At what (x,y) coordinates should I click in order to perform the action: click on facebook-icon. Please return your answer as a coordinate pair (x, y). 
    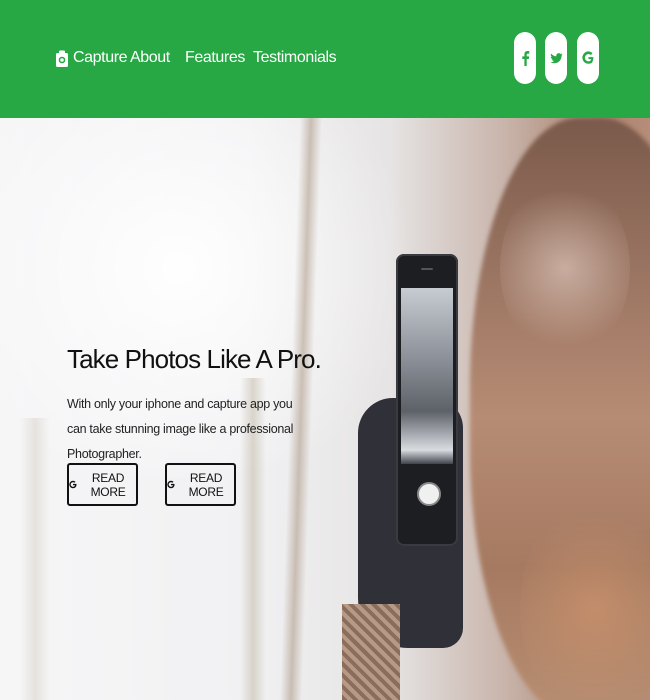
    Looking at the image, I should click on (525, 58).